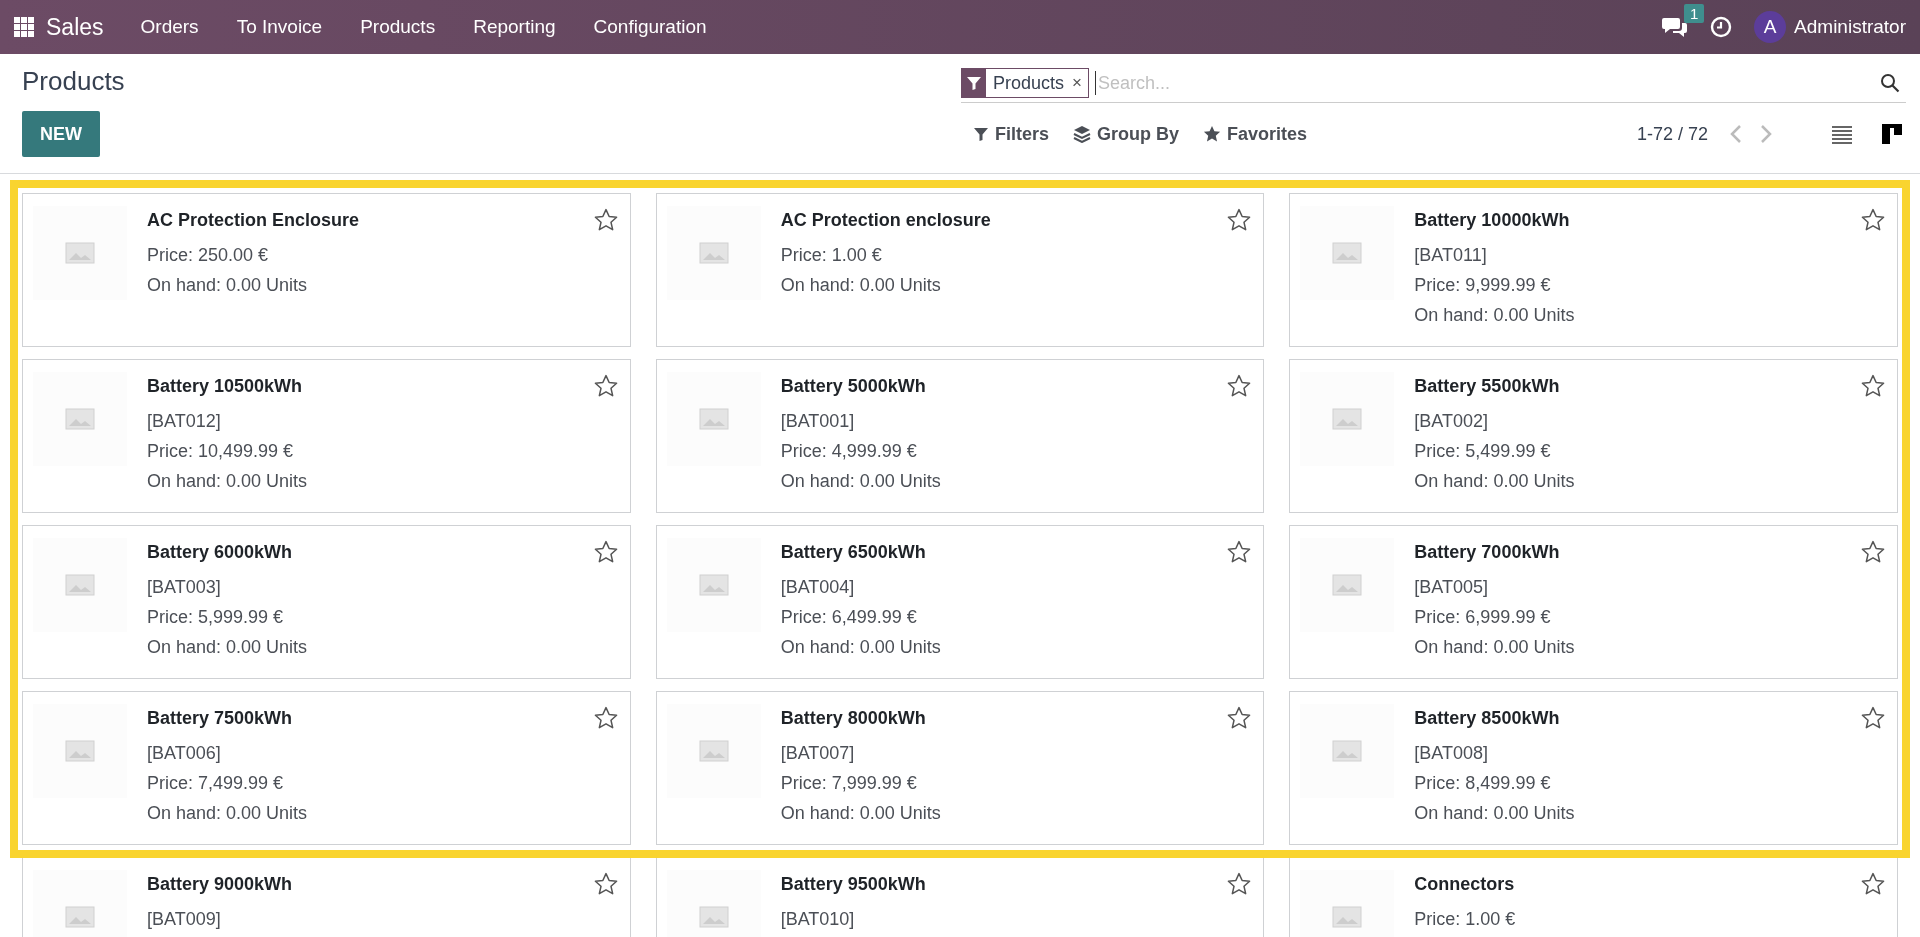  Describe the element at coordinates (1025, 83) in the screenshot. I see `filter-facet: Products ×` at that location.